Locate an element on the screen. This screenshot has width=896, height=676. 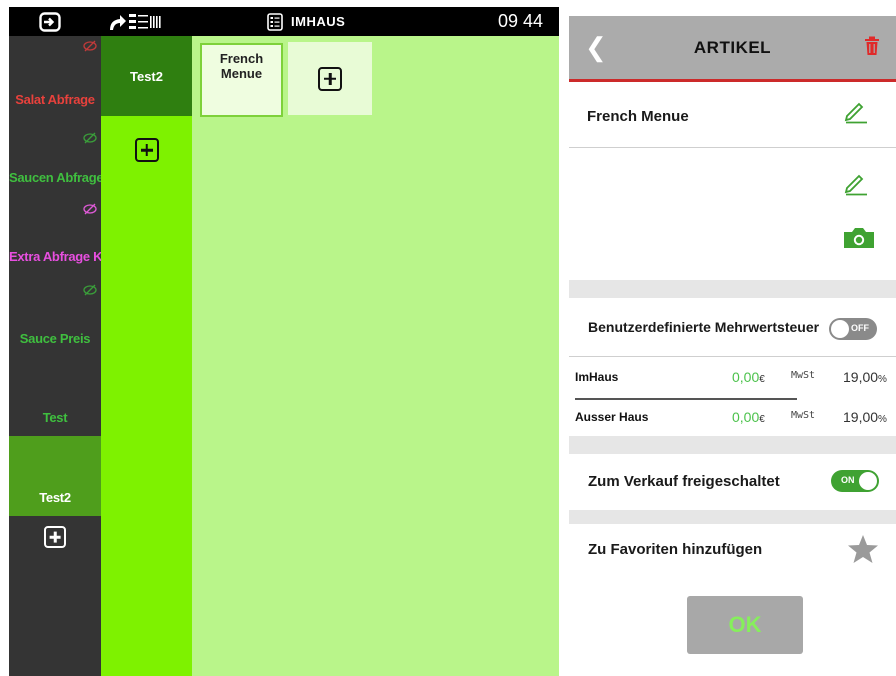
category-label: Salat Abfrage is located at coordinates (55, 99).